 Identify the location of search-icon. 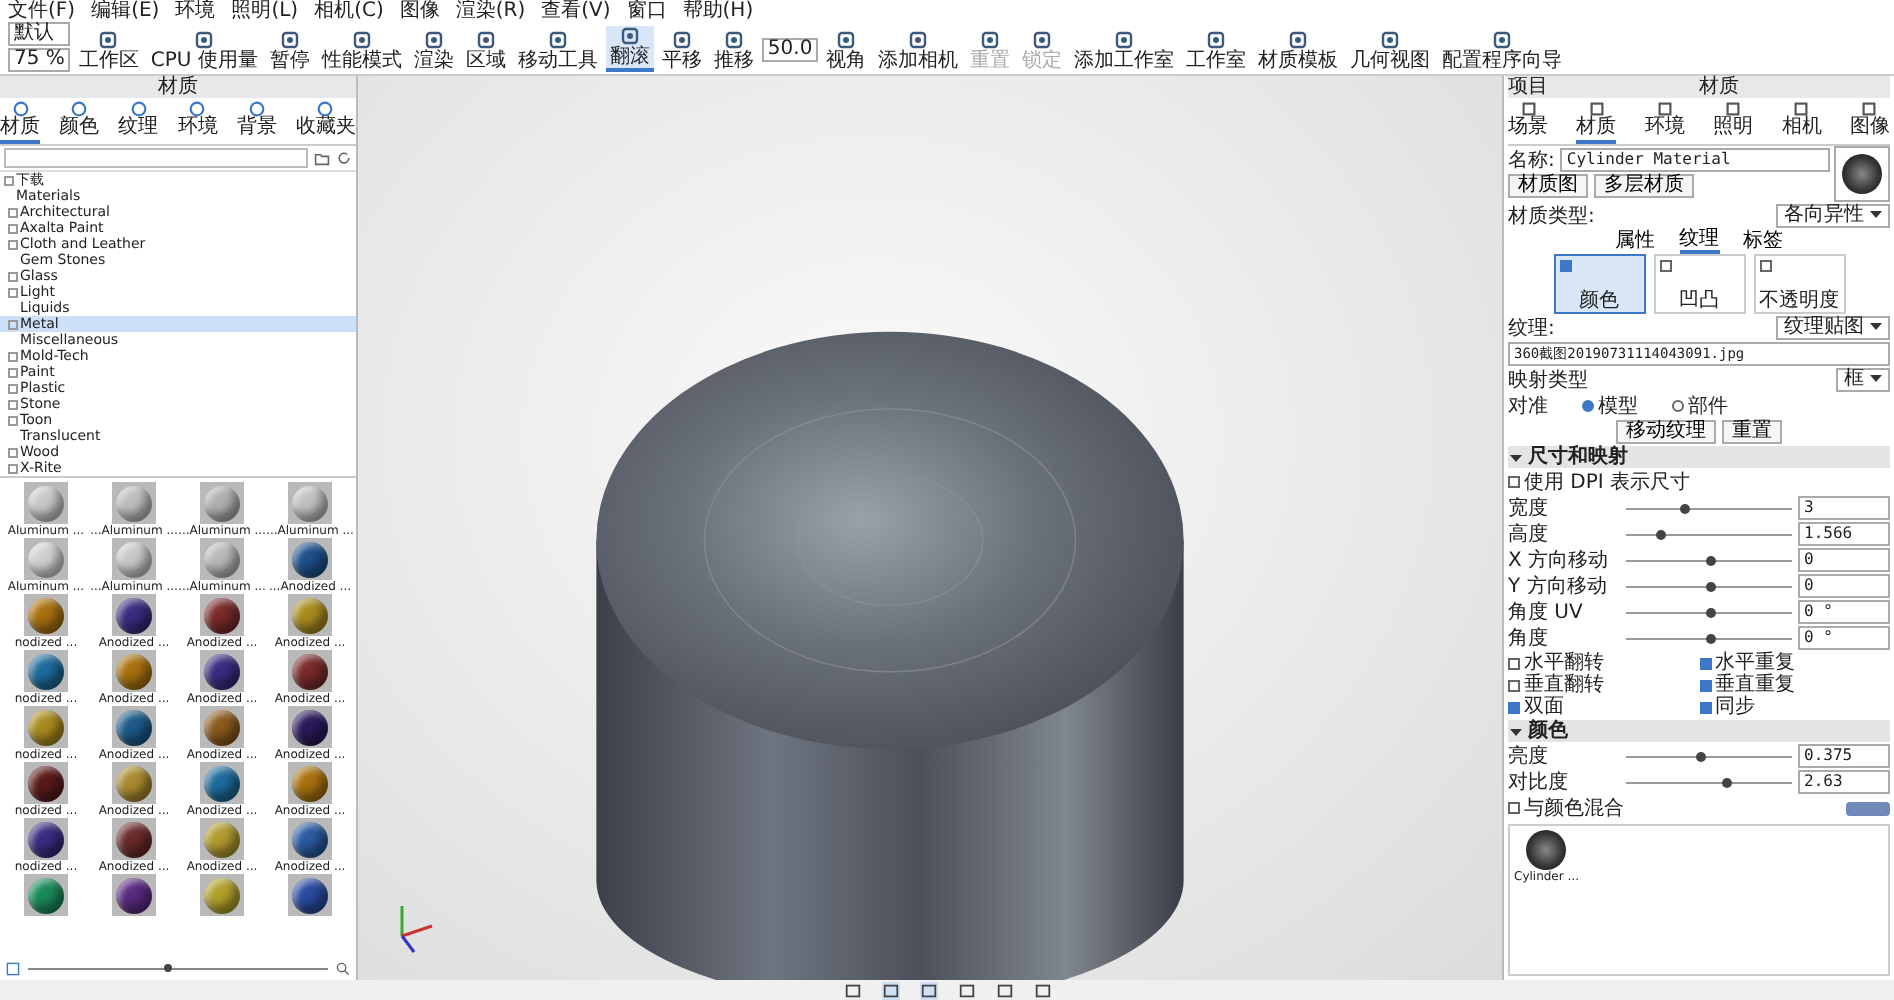
(343, 969).